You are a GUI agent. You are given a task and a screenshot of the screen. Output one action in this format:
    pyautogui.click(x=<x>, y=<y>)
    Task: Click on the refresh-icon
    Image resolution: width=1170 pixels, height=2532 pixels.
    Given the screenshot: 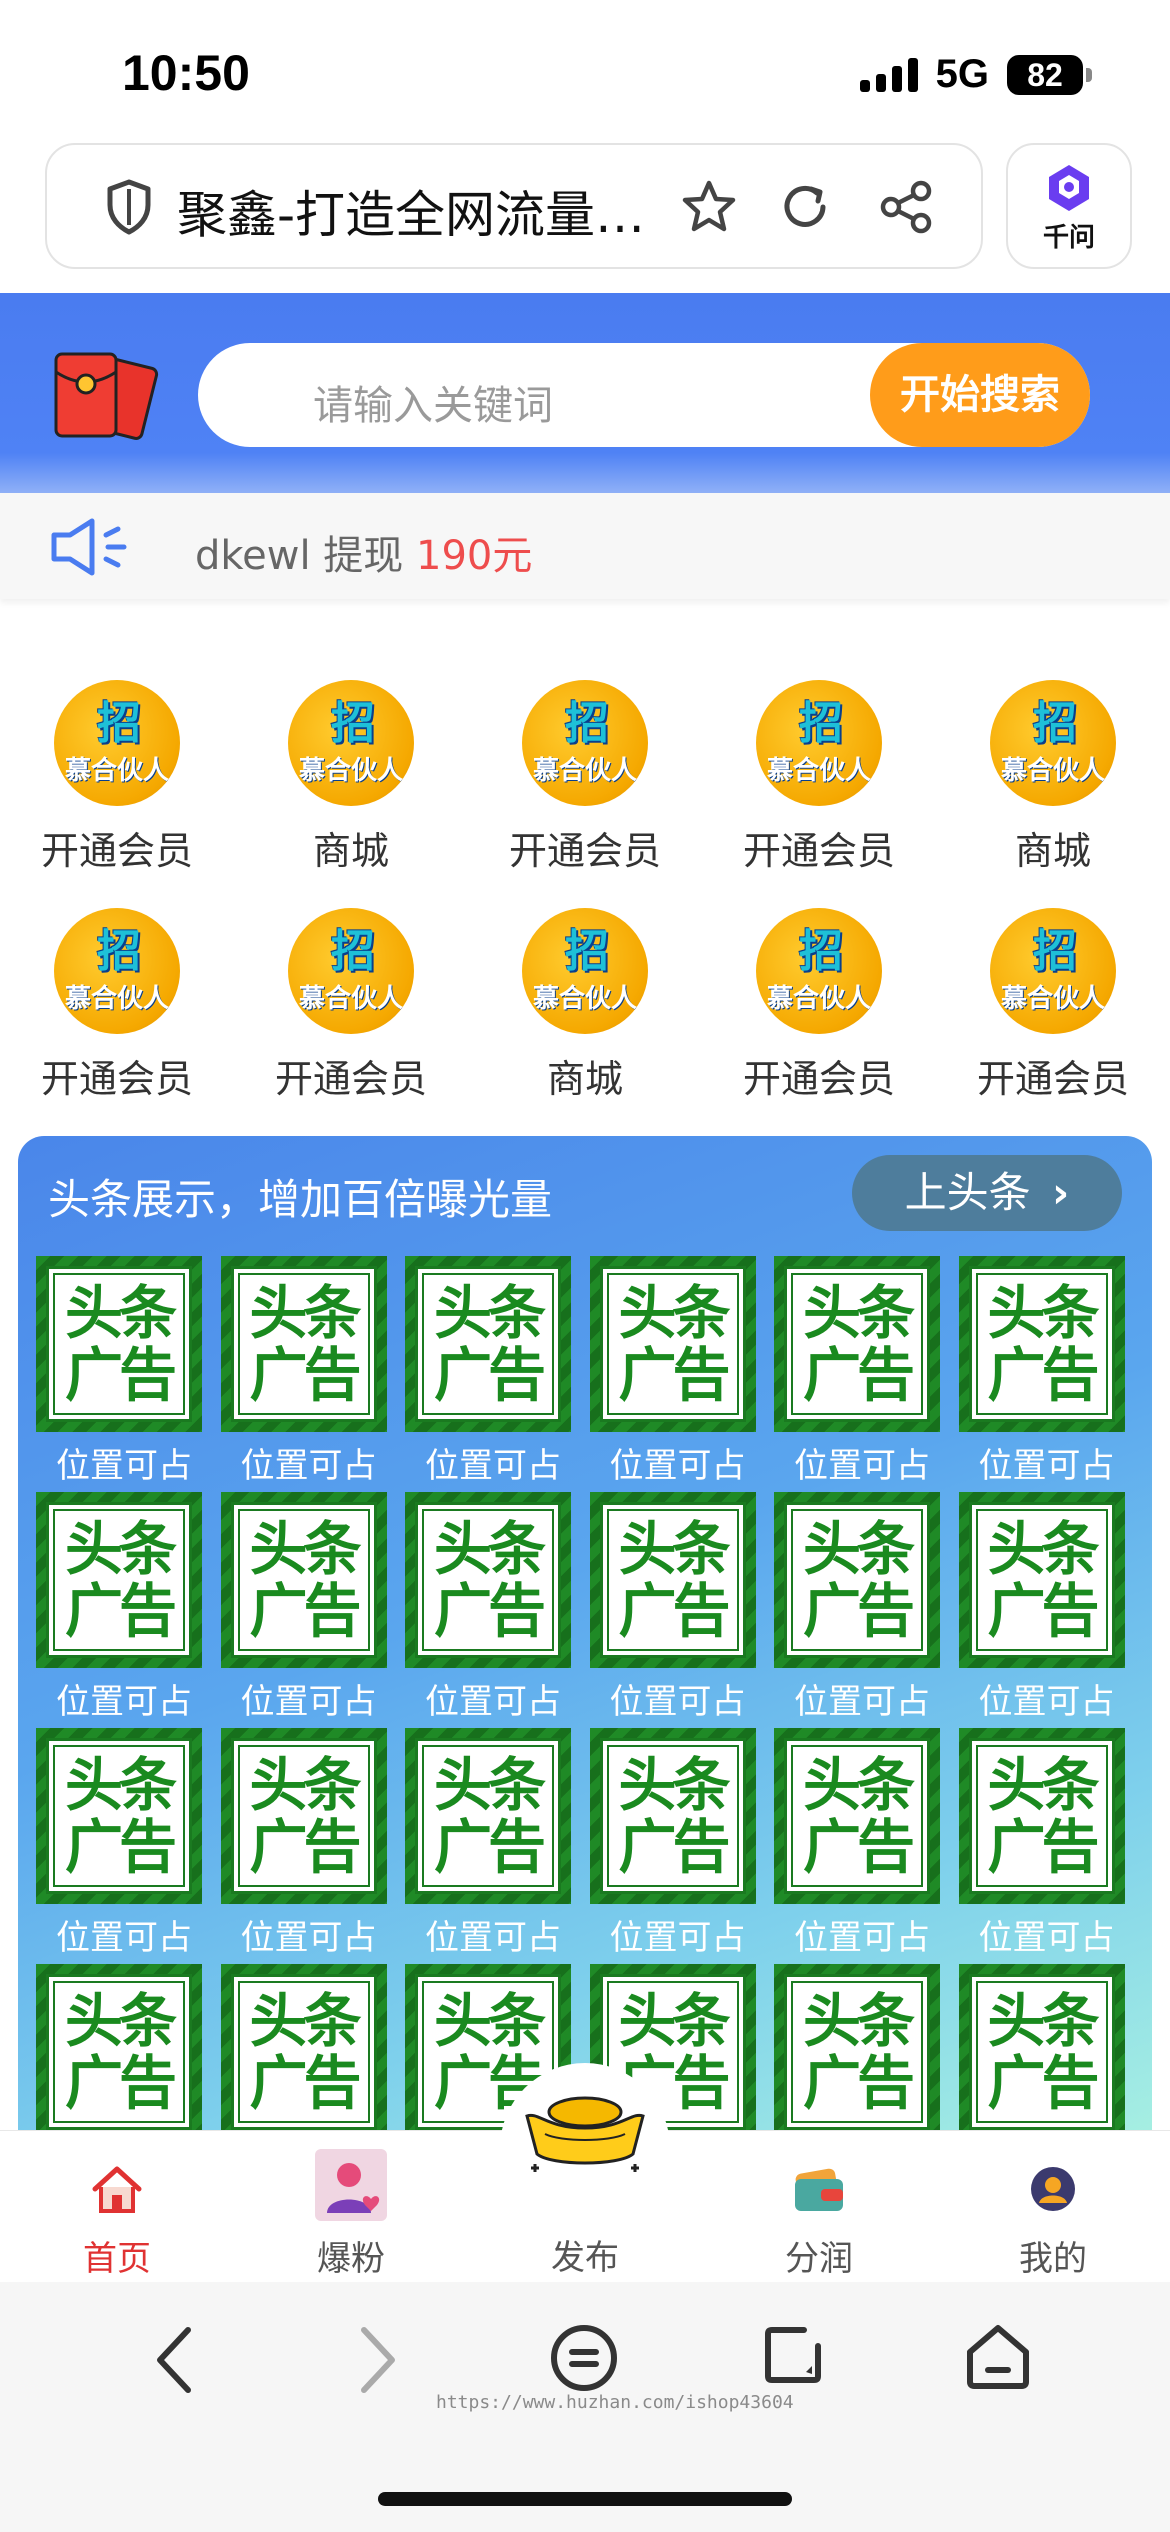 What is the action you would take?
    pyautogui.click(x=805, y=207)
    